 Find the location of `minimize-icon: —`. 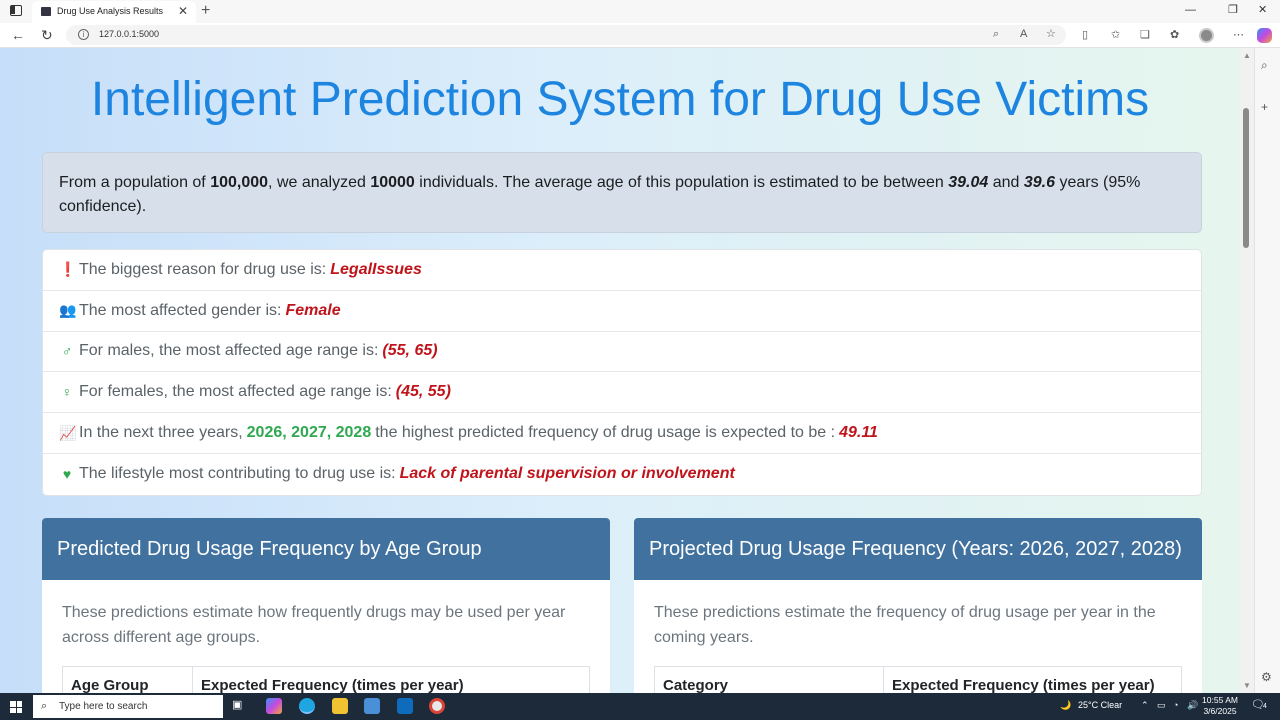

minimize-icon: — is located at coordinates (1190, 10).